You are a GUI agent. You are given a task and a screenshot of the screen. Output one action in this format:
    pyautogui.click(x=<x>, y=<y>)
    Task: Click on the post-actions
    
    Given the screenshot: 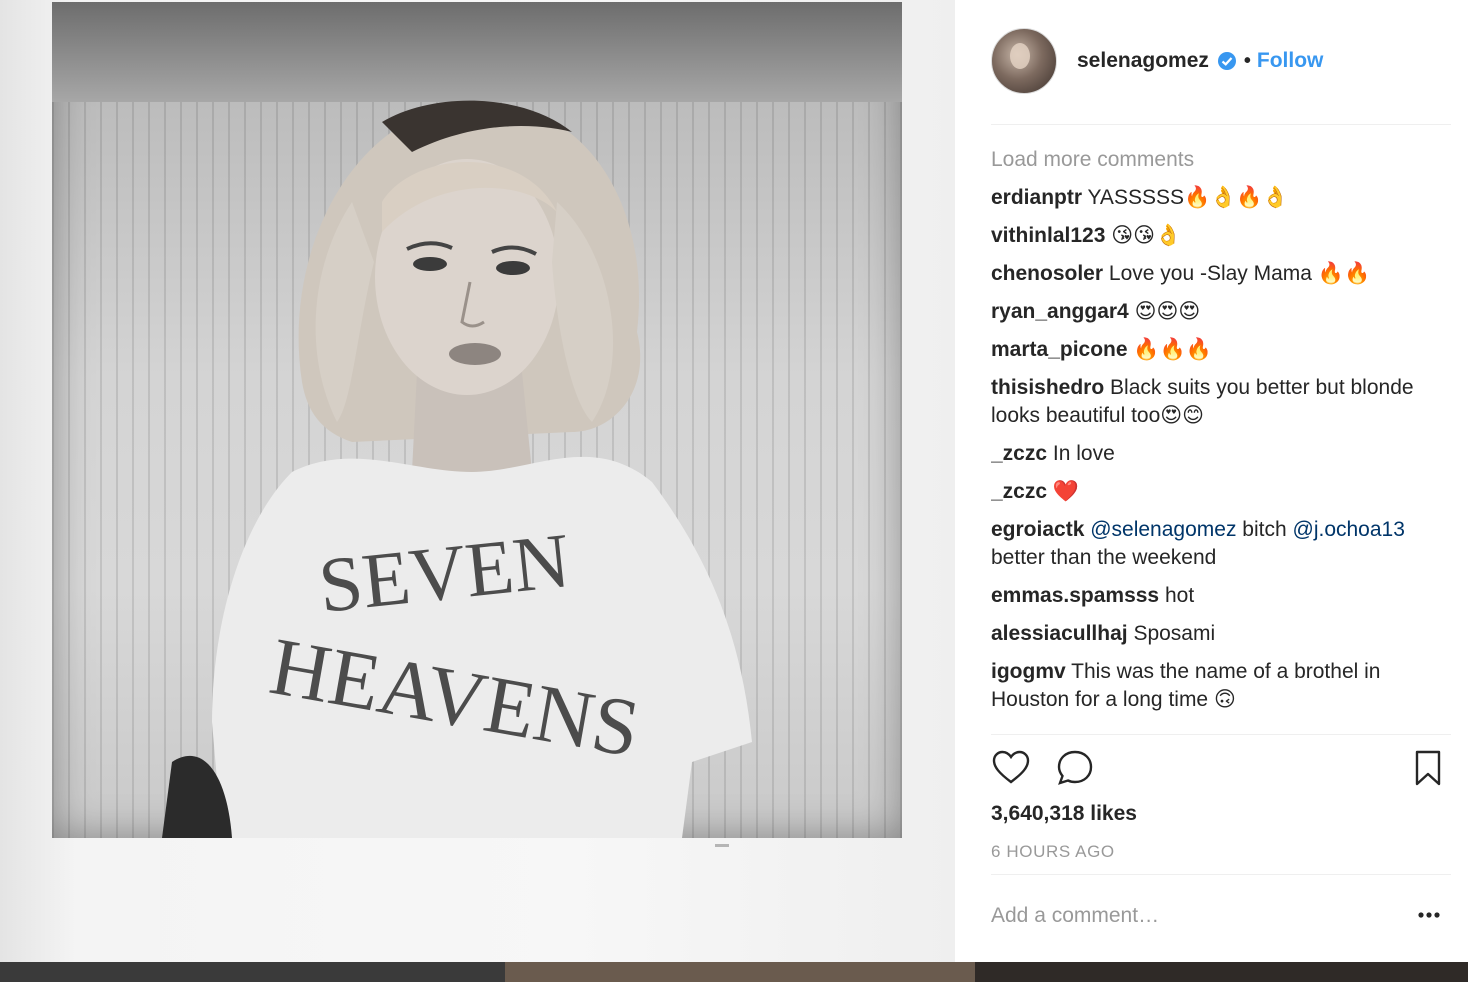 What is the action you would take?
    pyautogui.click(x=1216, y=770)
    